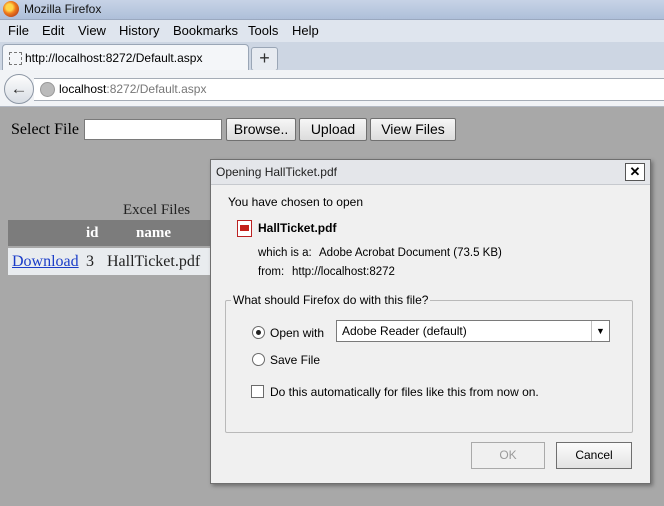 The width and height of the screenshot is (664, 506). What do you see at coordinates (508, 455) in the screenshot?
I see `ok-button: OK` at bounding box center [508, 455].